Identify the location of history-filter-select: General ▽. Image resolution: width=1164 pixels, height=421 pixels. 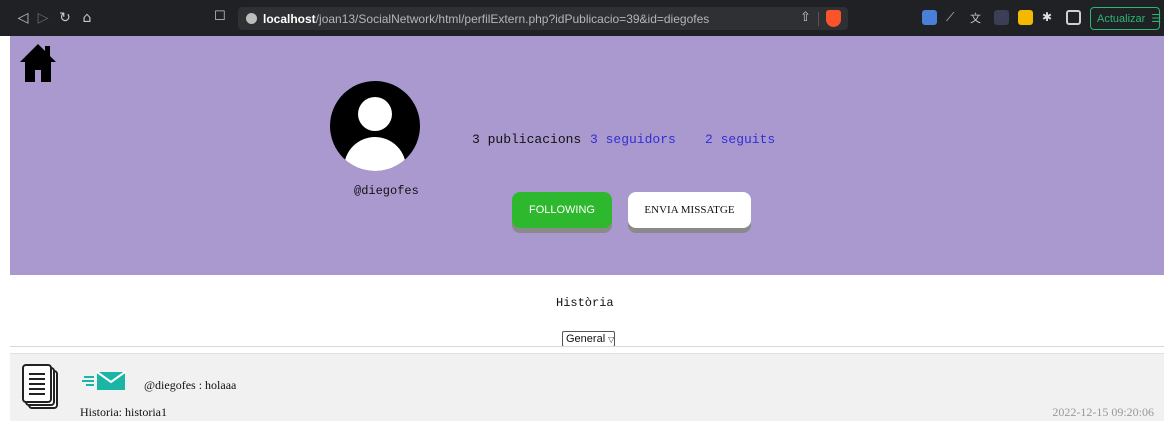
(588, 339).